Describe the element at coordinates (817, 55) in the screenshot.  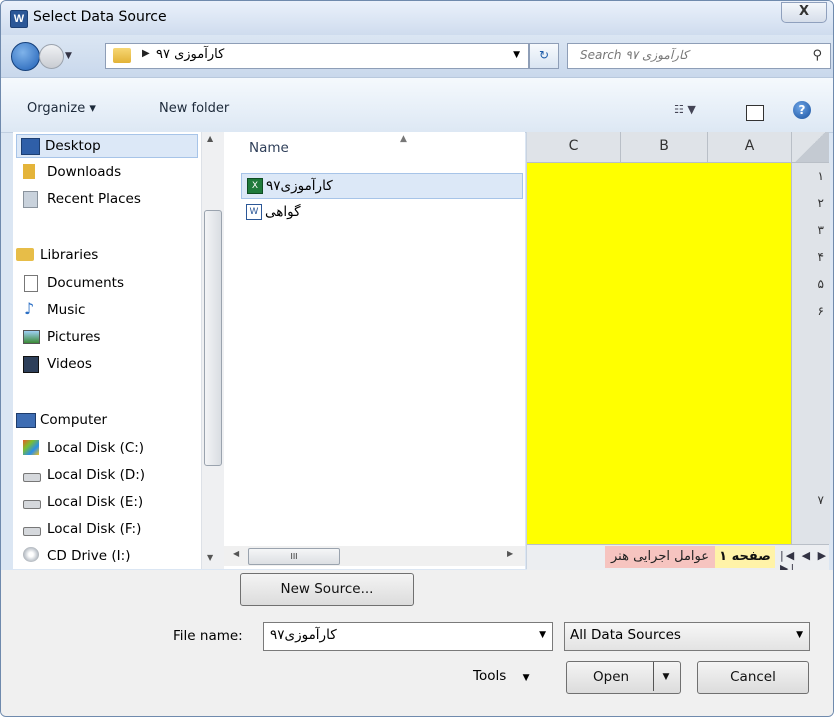
I see `search-icon: ⚲` at that location.